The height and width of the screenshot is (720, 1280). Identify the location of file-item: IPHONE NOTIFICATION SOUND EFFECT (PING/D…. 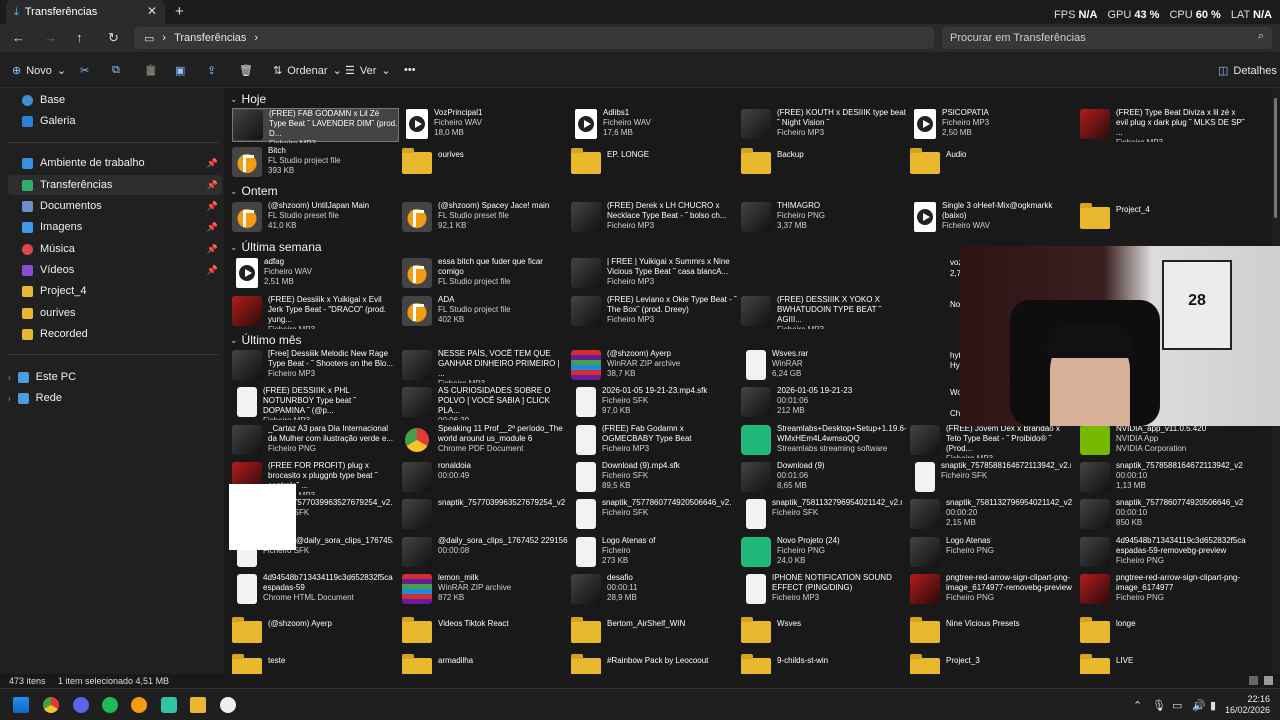
(824, 590).